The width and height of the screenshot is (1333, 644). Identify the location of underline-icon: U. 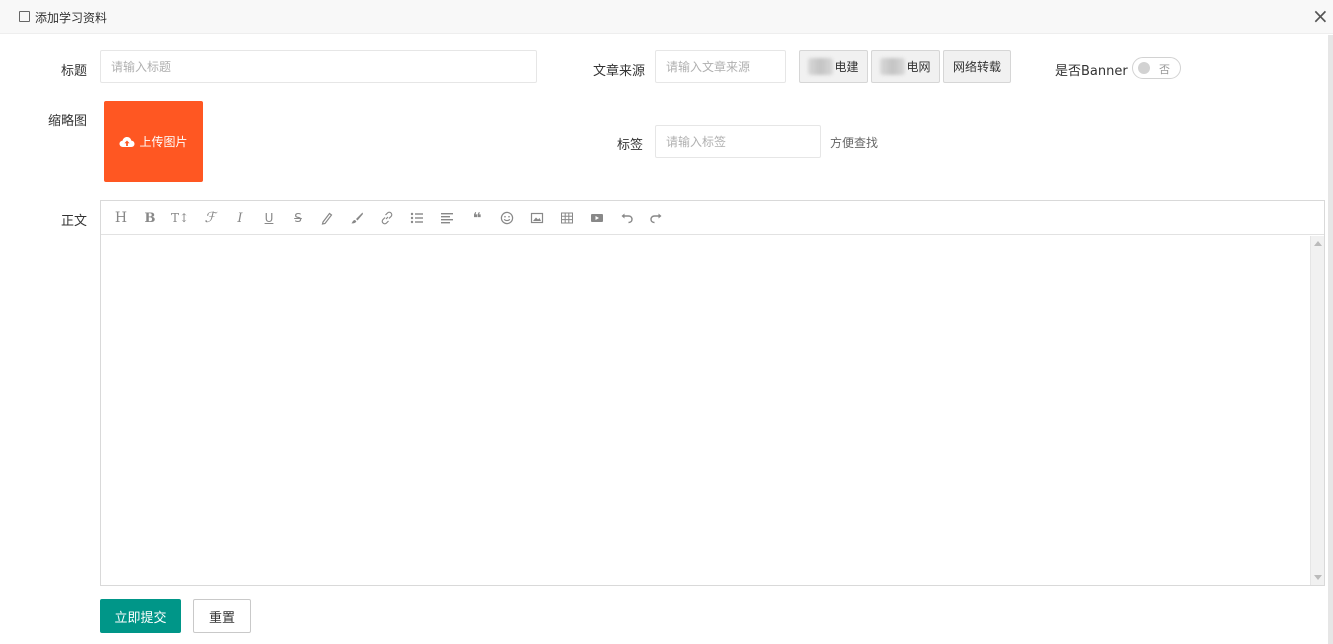
(269, 218).